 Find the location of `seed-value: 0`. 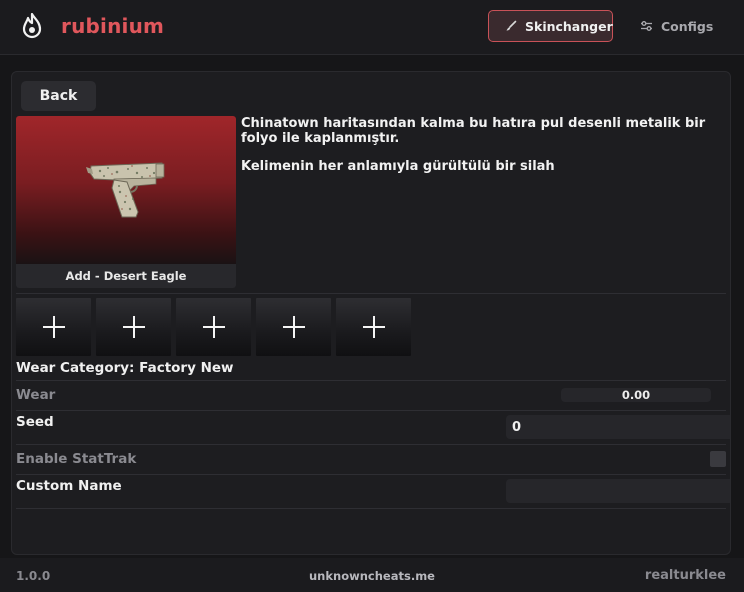

seed-value: 0 is located at coordinates (517, 427).